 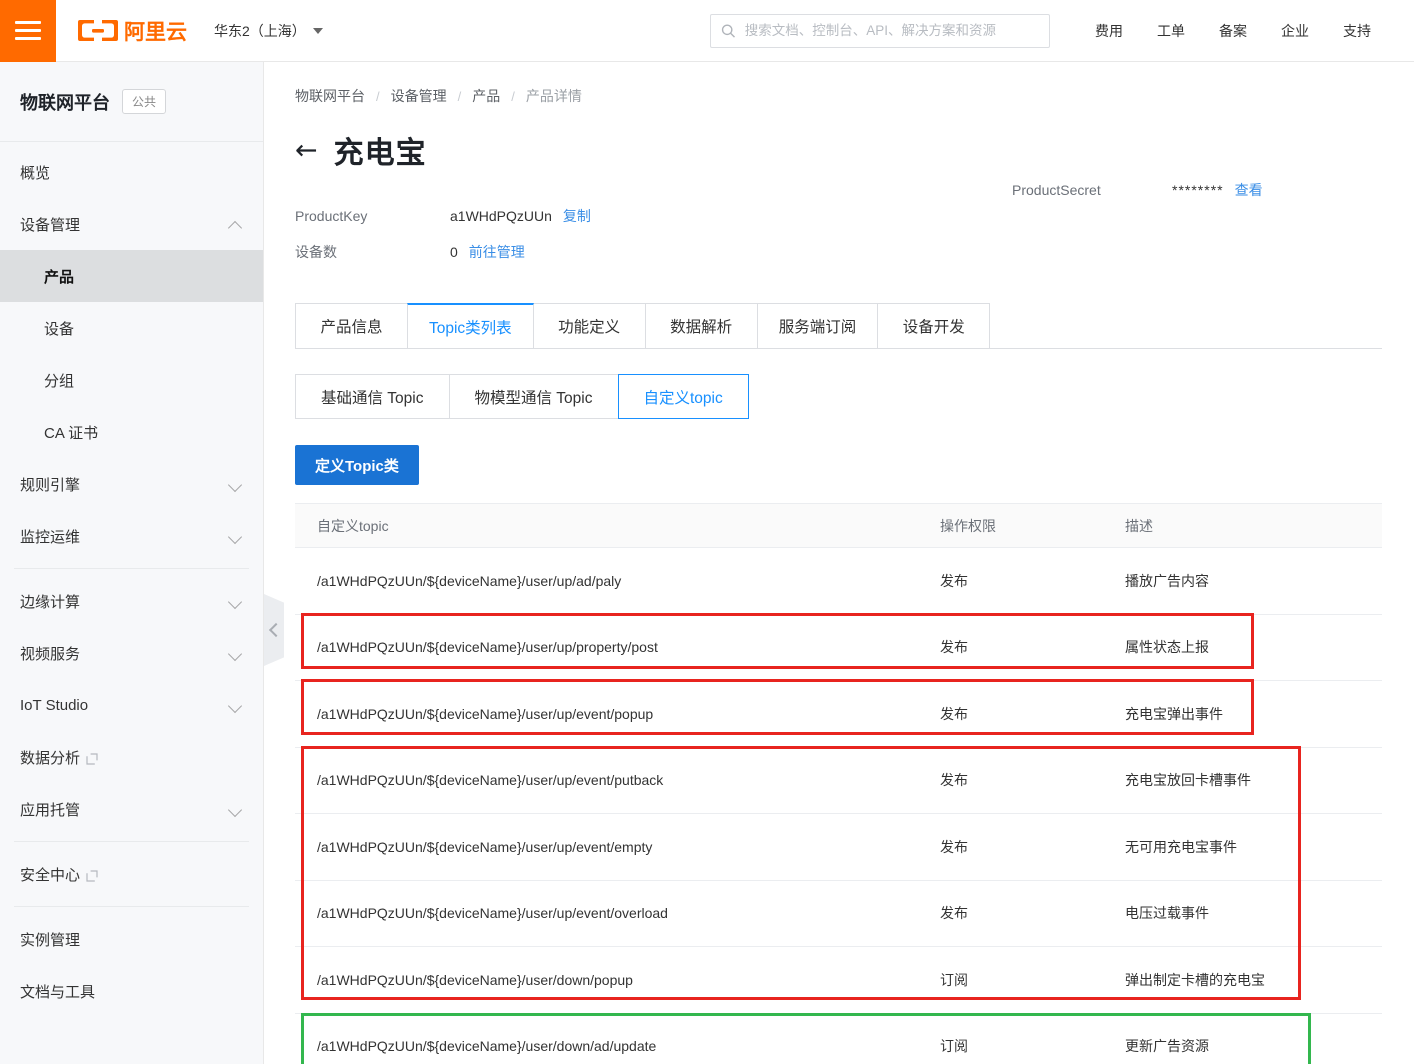 I want to click on device-count-label: 设备数, so click(x=316, y=252).